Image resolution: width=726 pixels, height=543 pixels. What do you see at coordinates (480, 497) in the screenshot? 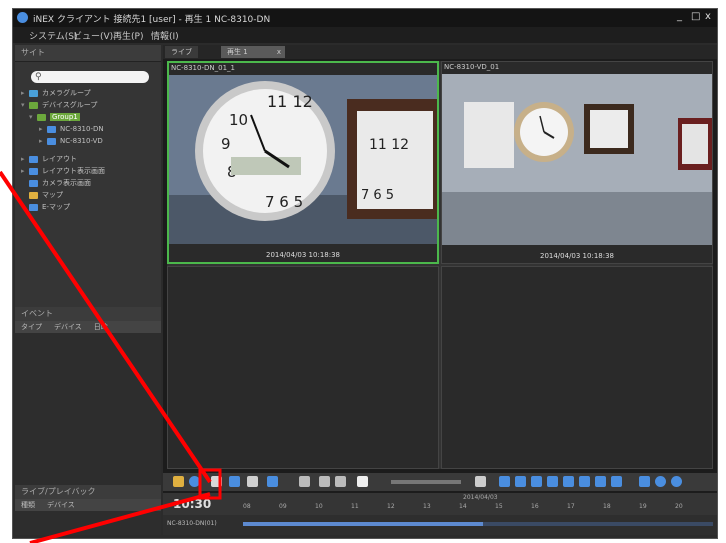
I see `timeline-date: 2014/04/03` at bounding box center [480, 497].